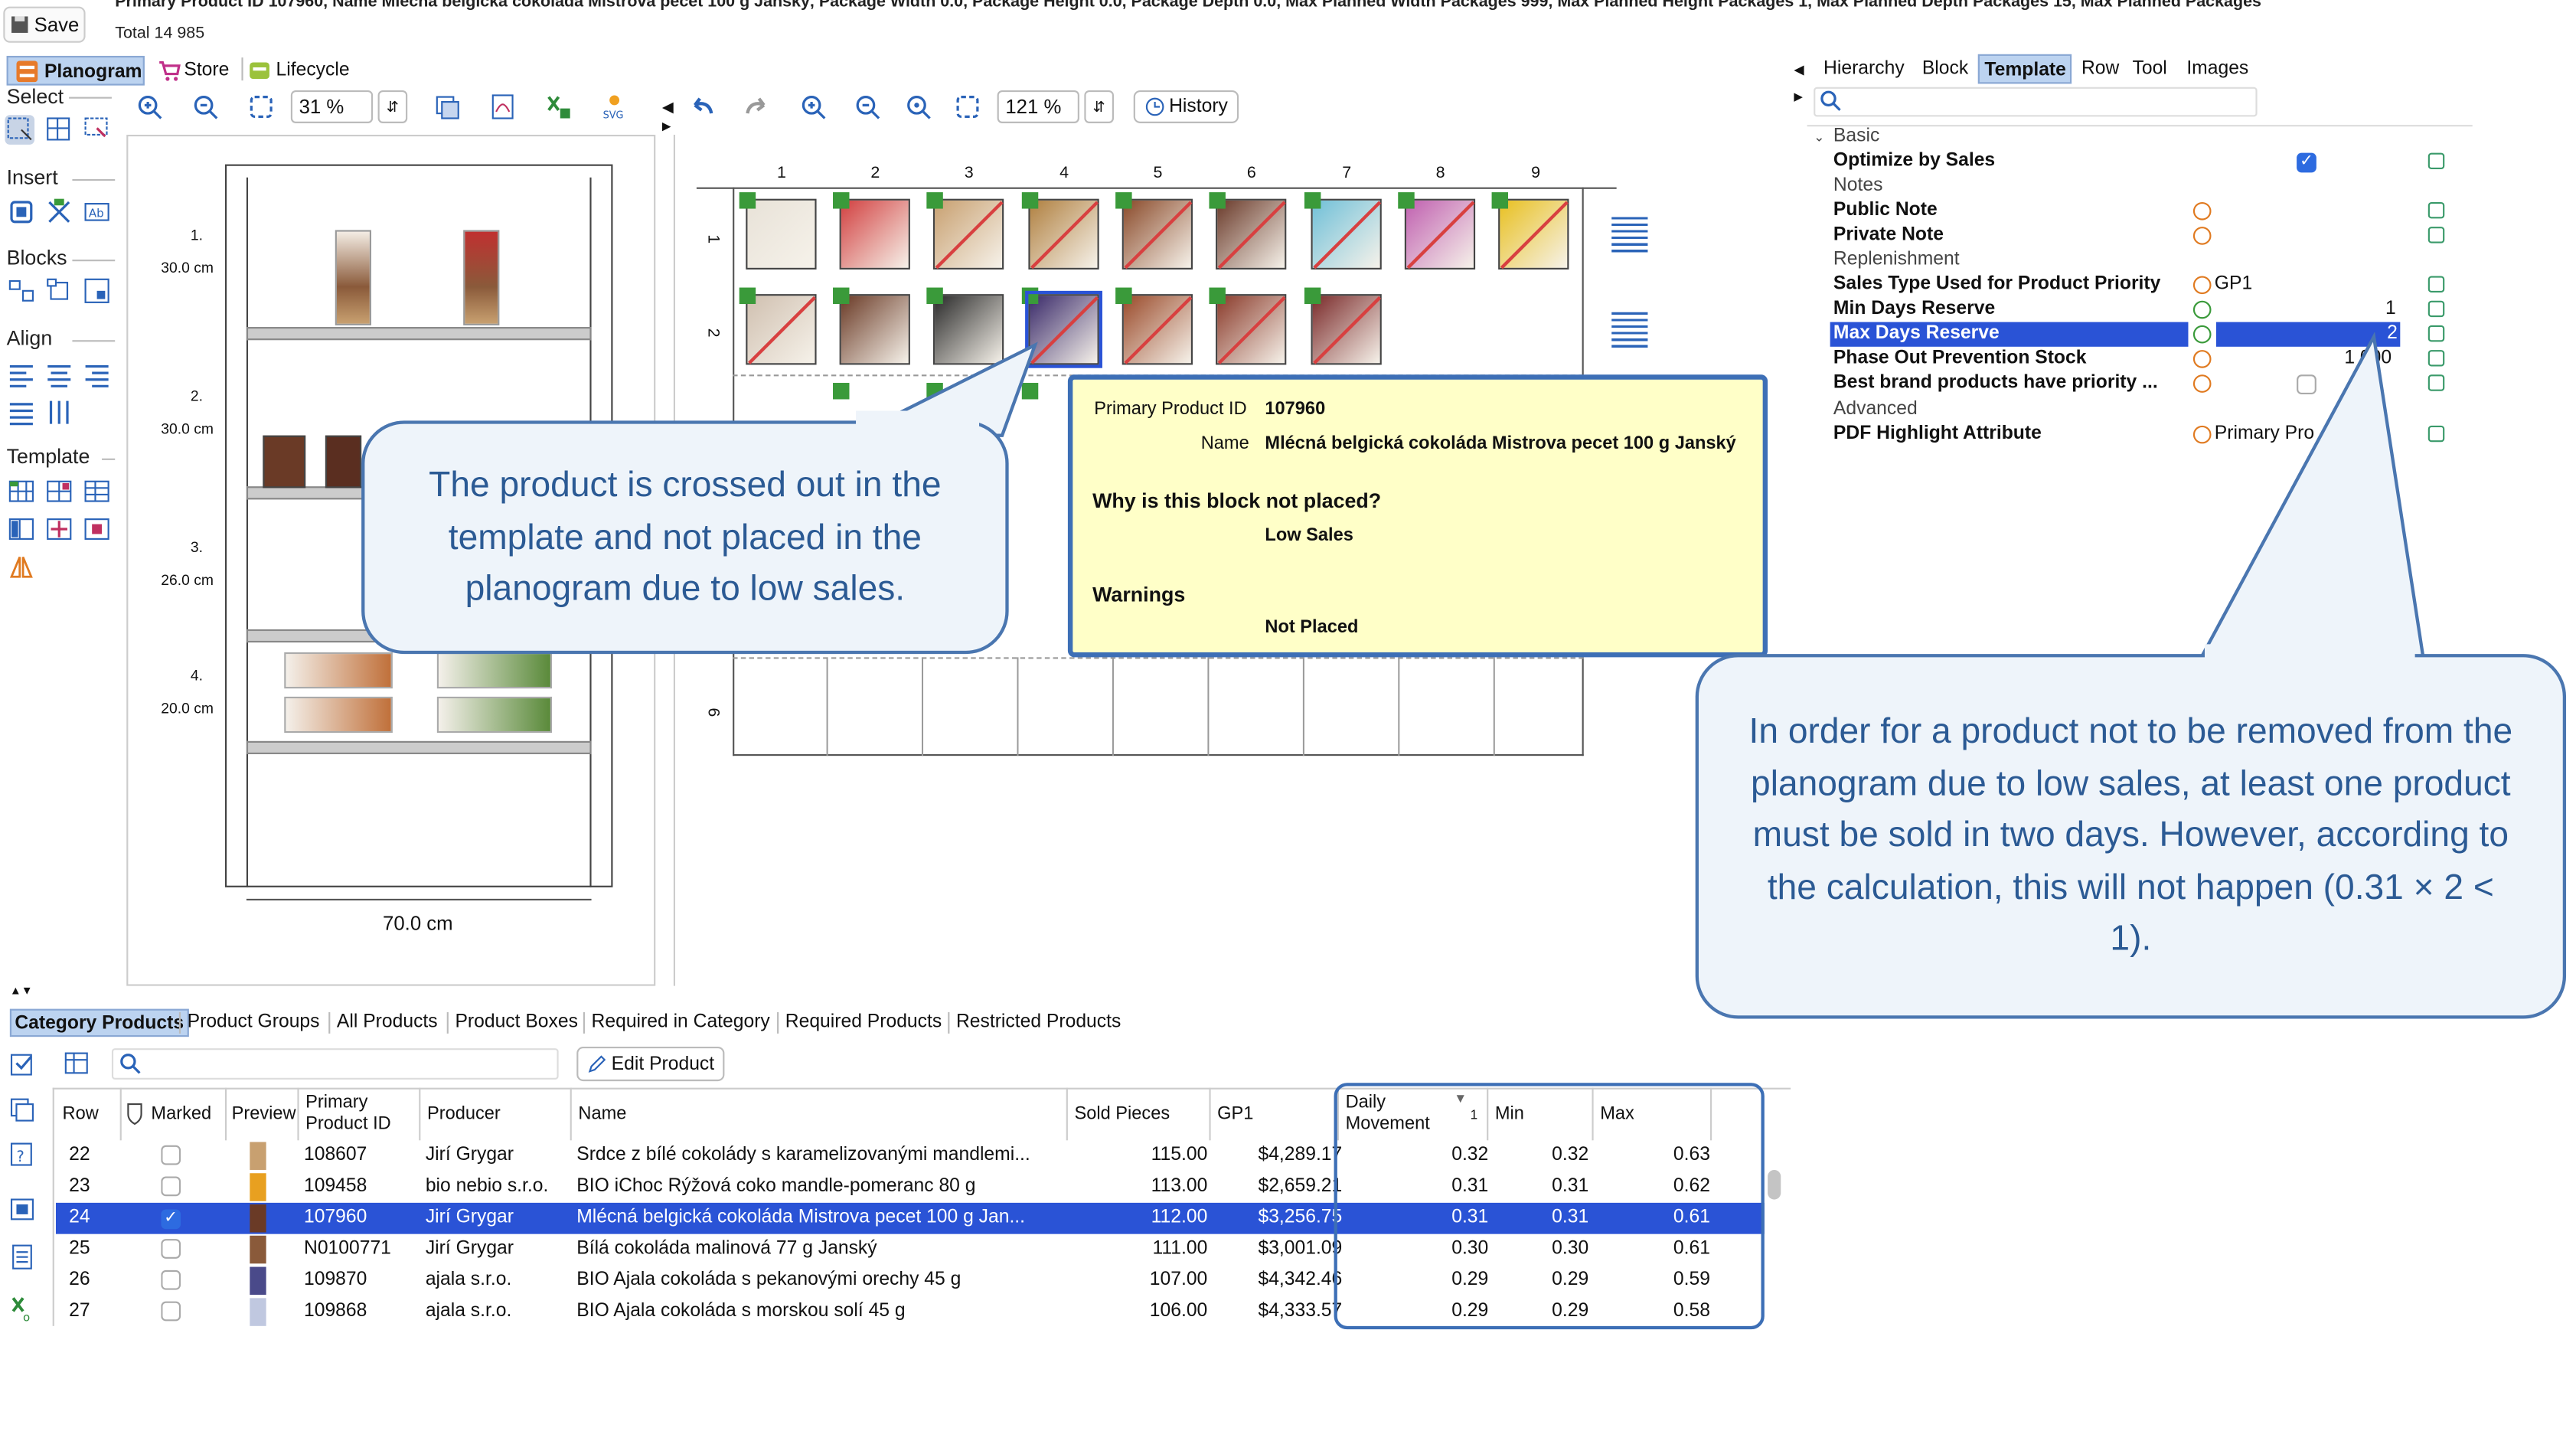 This screenshot has width=2576, height=1441. What do you see at coordinates (59, 130) in the screenshot?
I see `select-grid-icon` at bounding box center [59, 130].